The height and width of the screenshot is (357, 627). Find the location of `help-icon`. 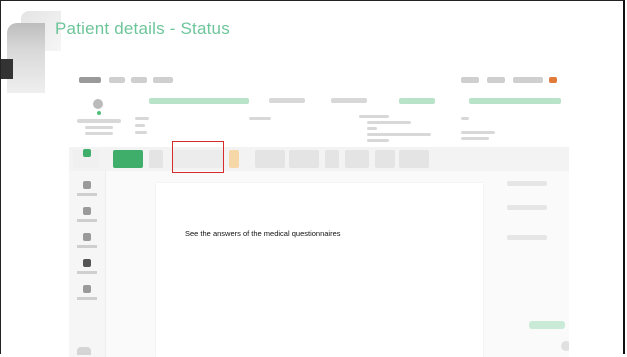

help-icon is located at coordinates (565, 346).